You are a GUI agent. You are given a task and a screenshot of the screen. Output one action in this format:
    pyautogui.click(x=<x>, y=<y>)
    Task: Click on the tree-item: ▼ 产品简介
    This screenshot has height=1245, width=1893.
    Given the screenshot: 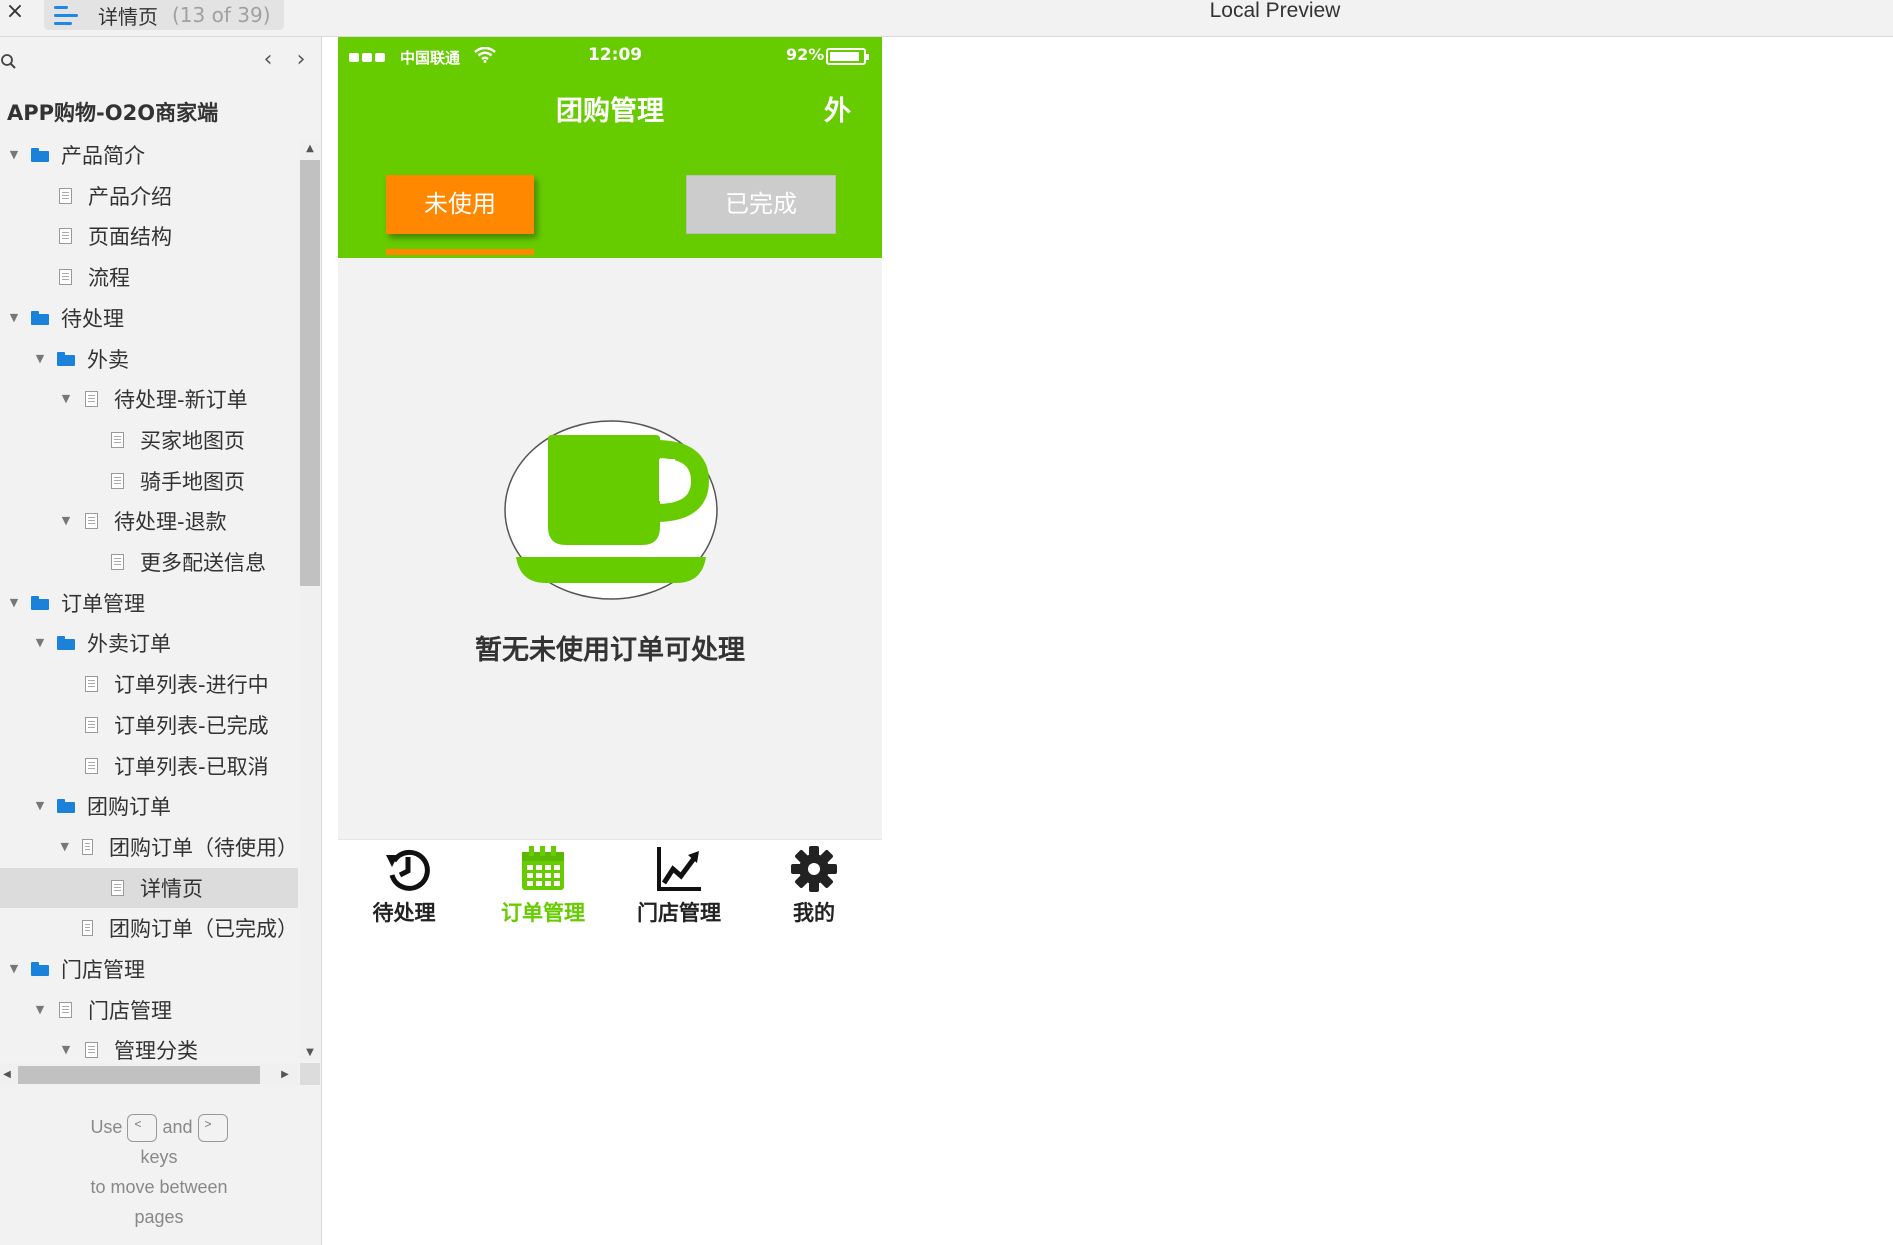 What is the action you would take?
    pyautogui.click(x=149, y=155)
    